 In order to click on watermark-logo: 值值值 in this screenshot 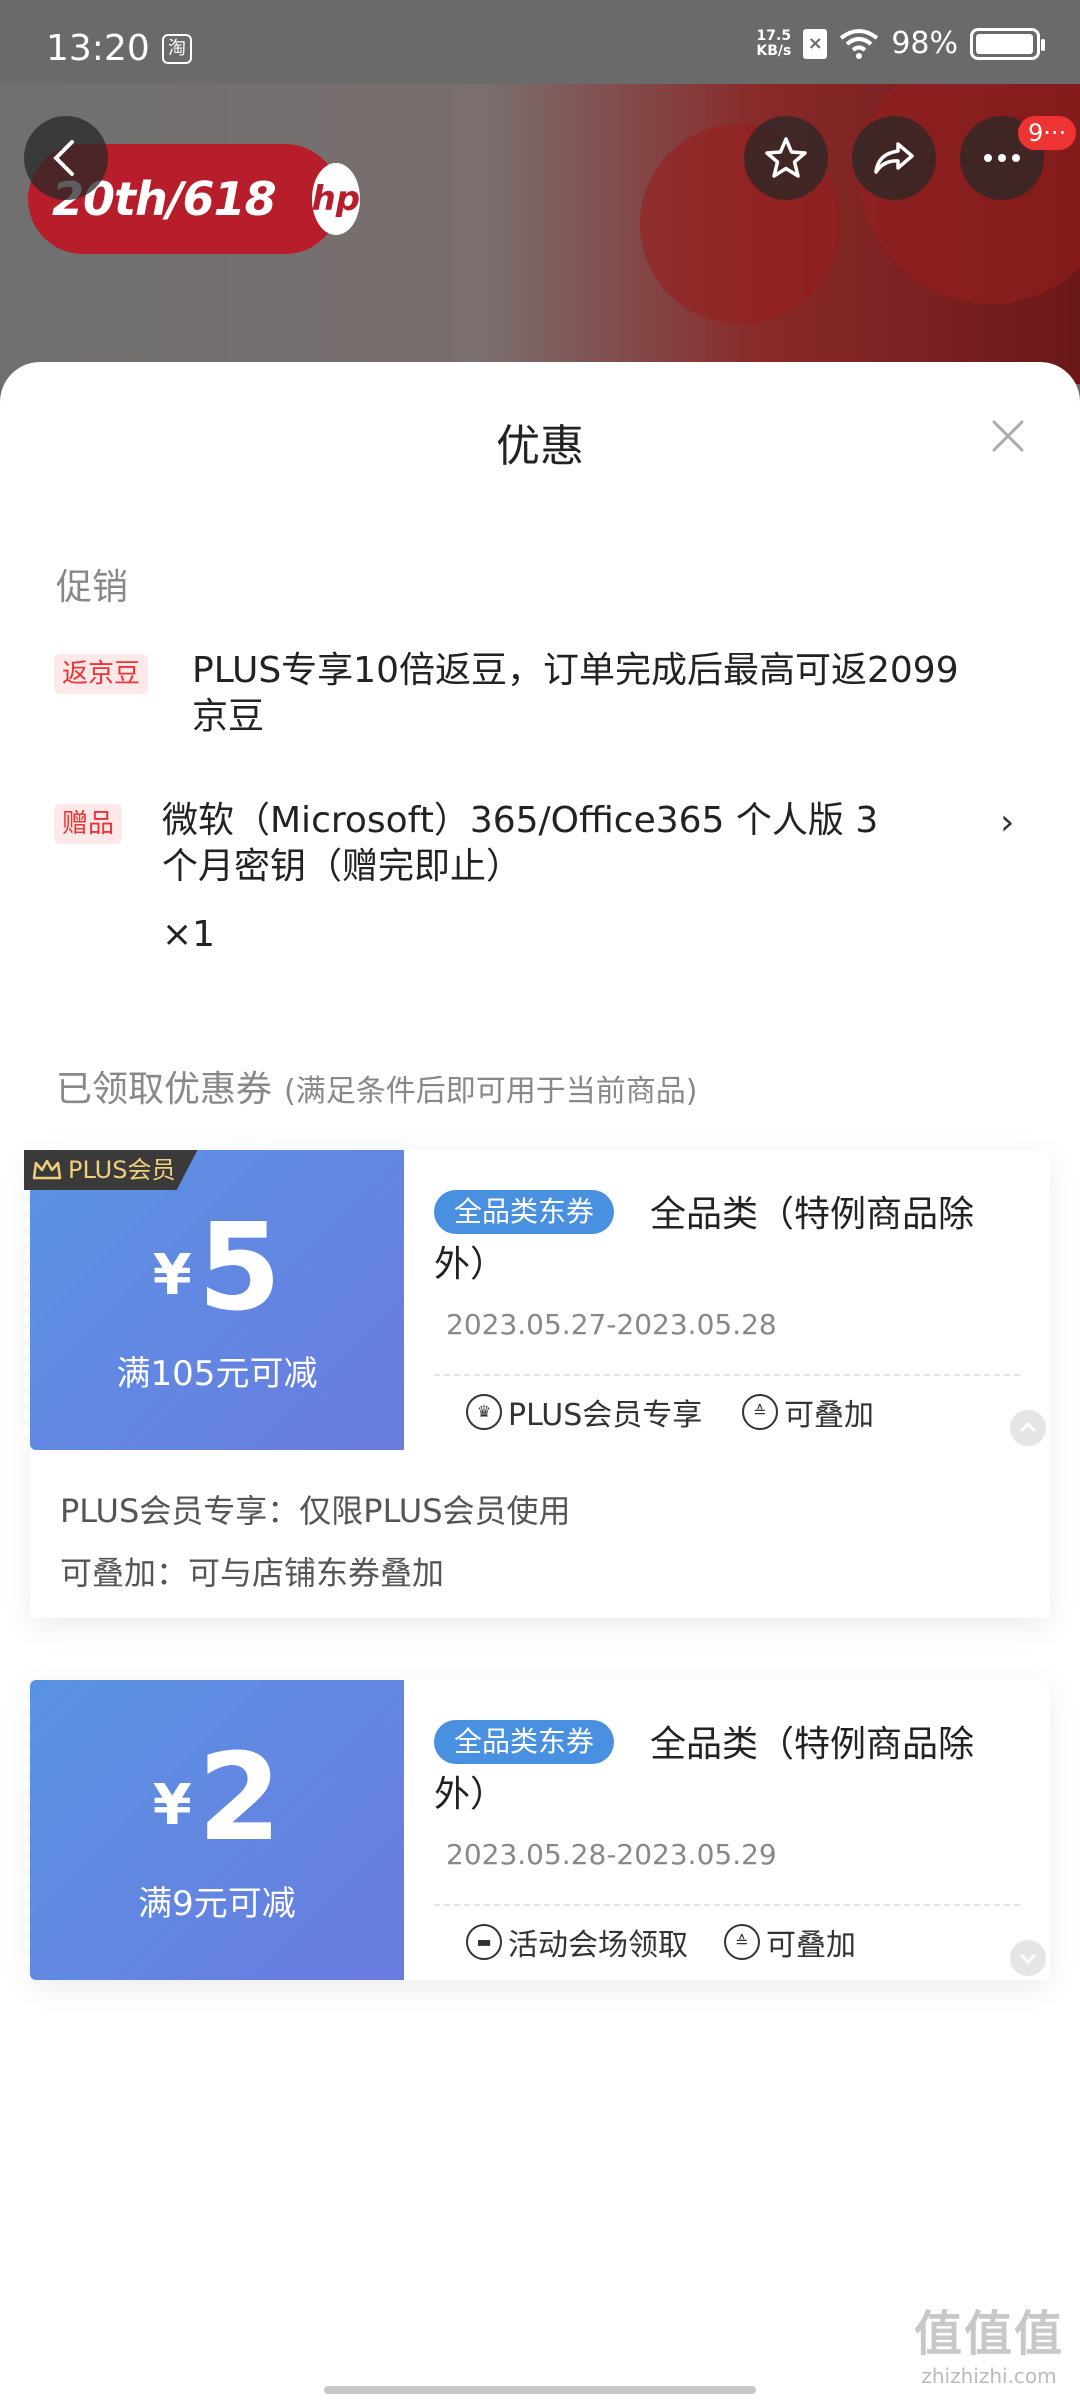, I will do `click(988, 2334)`.